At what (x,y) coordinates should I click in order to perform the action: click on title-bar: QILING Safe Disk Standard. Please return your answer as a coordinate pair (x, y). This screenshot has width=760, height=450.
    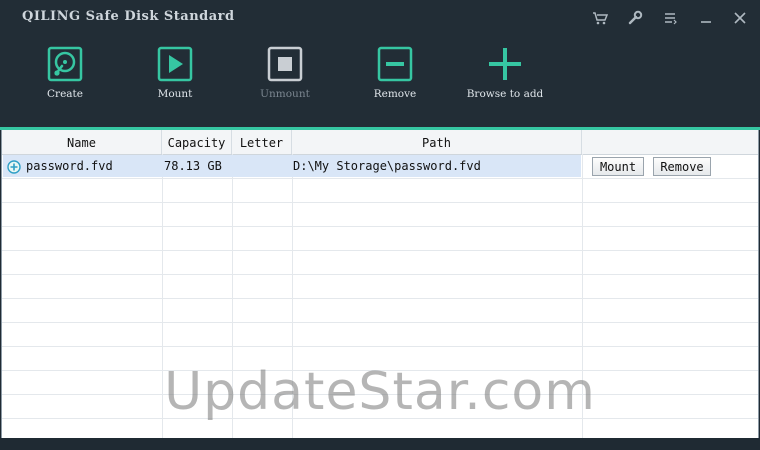
    Looking at the image, I should click on (380, 18).